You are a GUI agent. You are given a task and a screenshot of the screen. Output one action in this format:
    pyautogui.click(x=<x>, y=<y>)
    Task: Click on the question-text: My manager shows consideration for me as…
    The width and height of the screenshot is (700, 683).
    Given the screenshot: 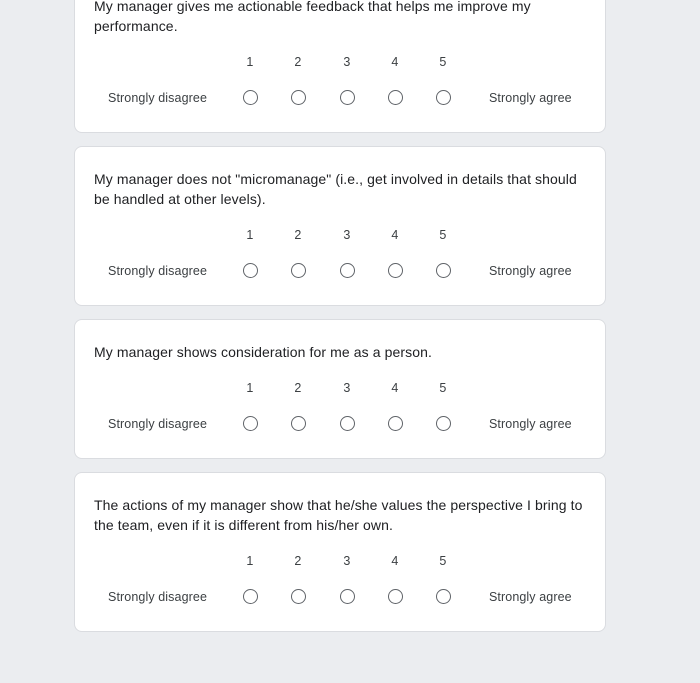 What is the action you would take?
    pyautogui.click(x=263, y=352)
    